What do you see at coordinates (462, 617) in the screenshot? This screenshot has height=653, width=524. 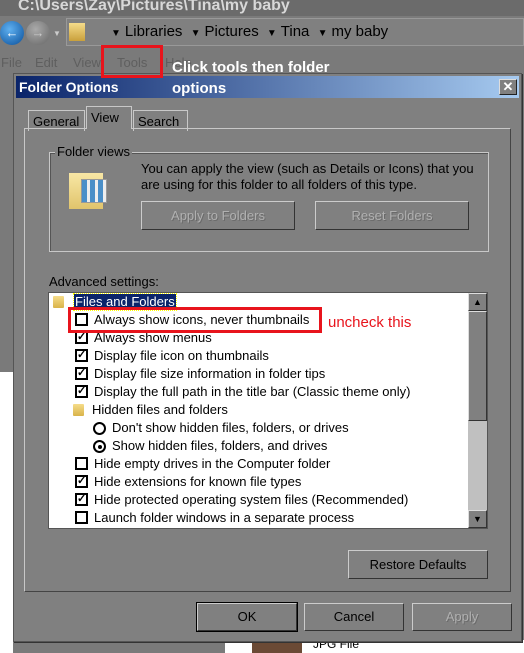 I see `apply-button: Apply` at bounding box center [462, 617].